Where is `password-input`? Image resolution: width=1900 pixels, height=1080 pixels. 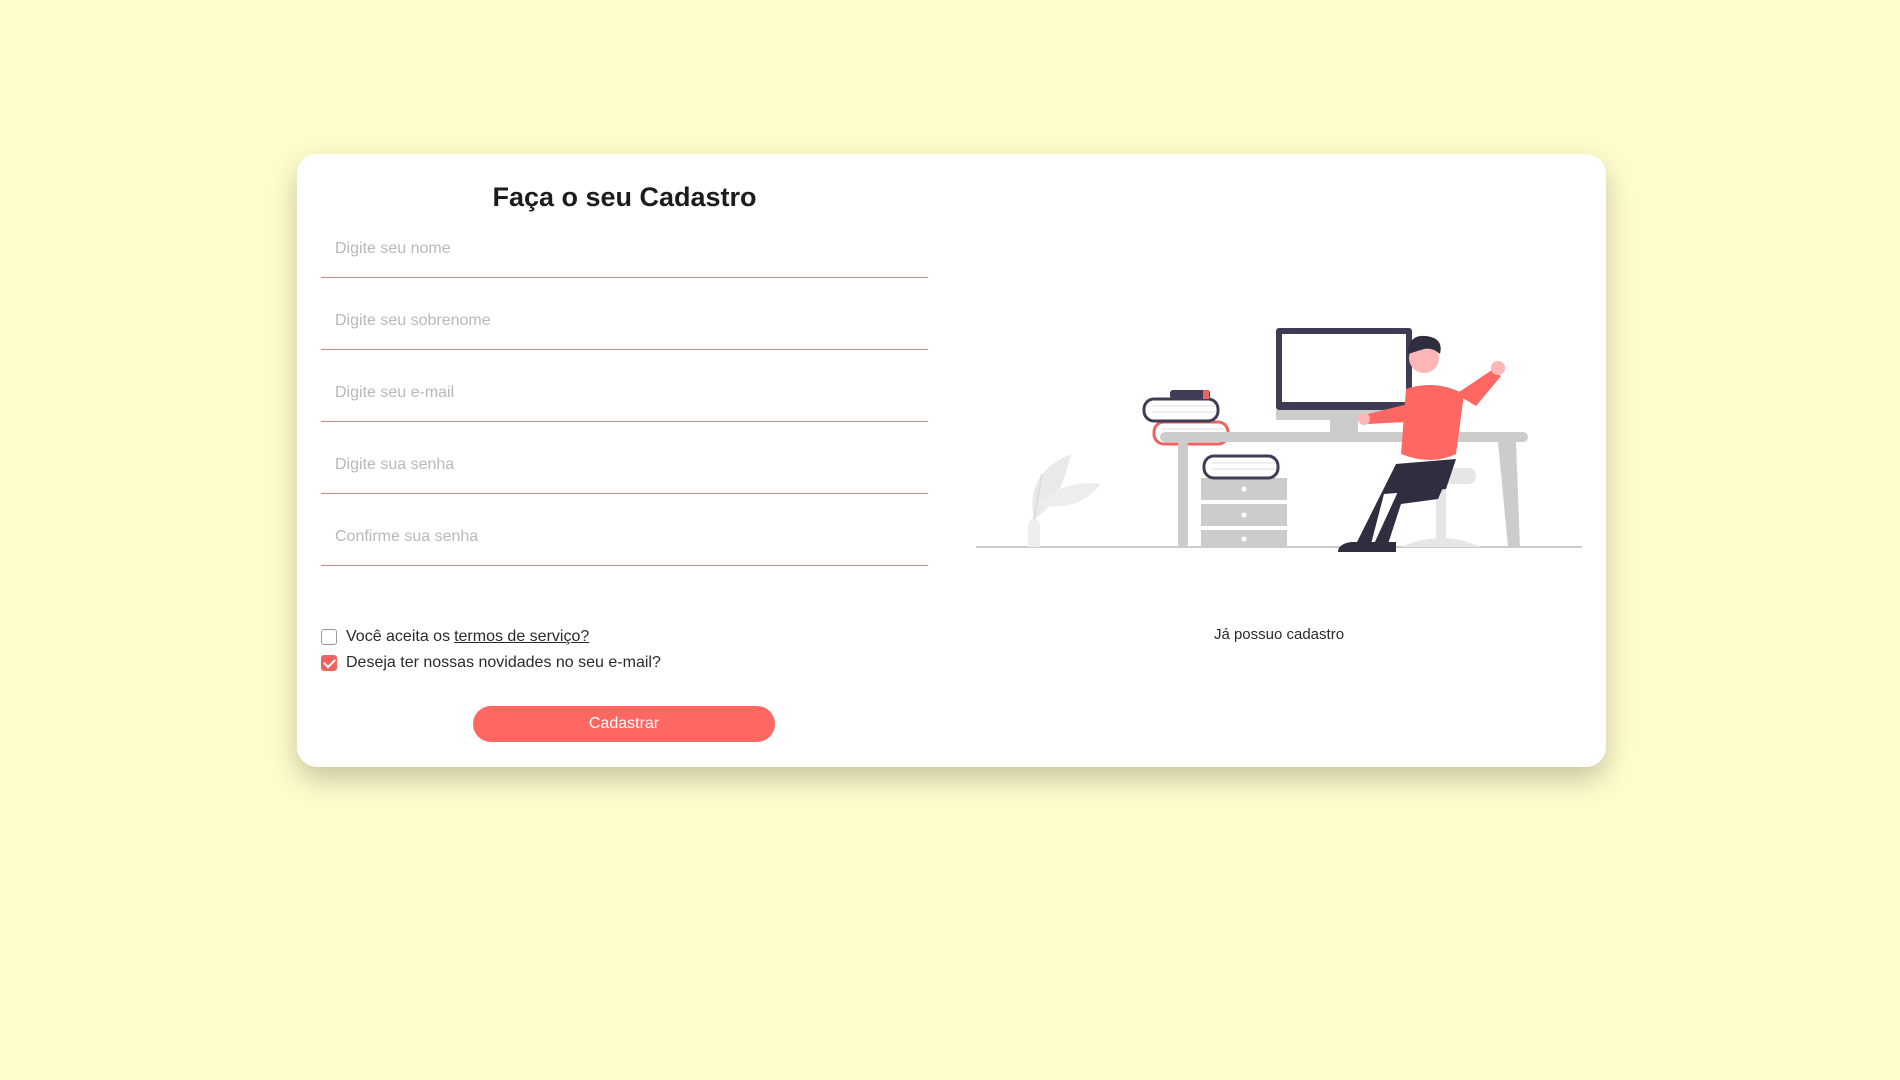 password-input is located at coordinates (624, 465).